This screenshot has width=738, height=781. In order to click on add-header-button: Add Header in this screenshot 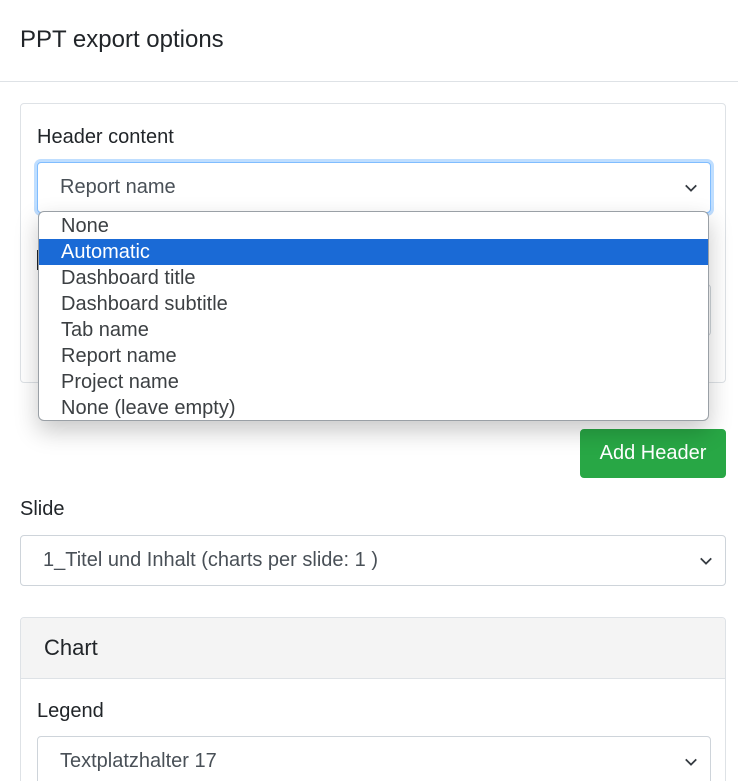, I will do `click(653, 453)`.